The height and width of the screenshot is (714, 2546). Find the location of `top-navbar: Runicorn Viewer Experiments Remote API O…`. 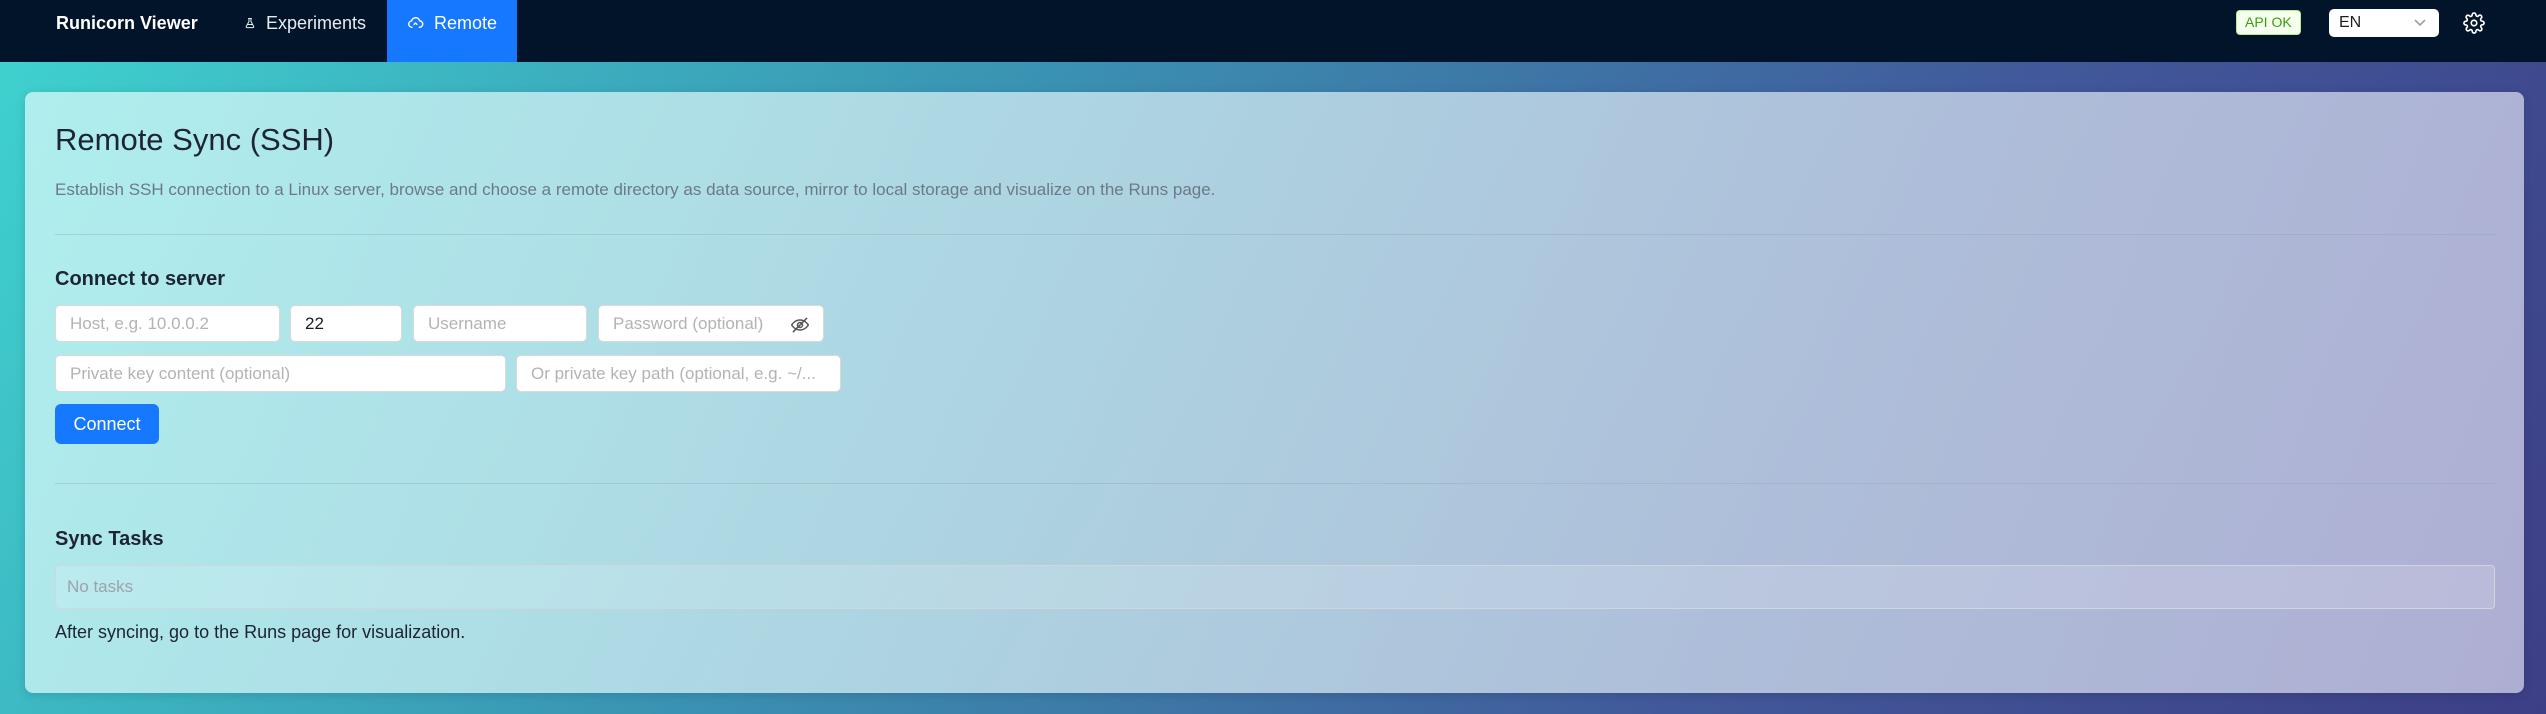

top-navbar: Runicorn Viewer Experiments Remote API O… is located at coordinates (1273, 31).